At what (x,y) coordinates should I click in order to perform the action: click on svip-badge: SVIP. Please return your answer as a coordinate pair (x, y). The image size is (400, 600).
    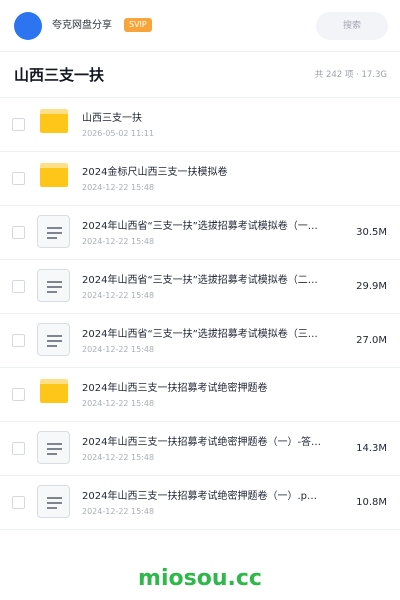
    Looking at the image, I should click on (138, 25).